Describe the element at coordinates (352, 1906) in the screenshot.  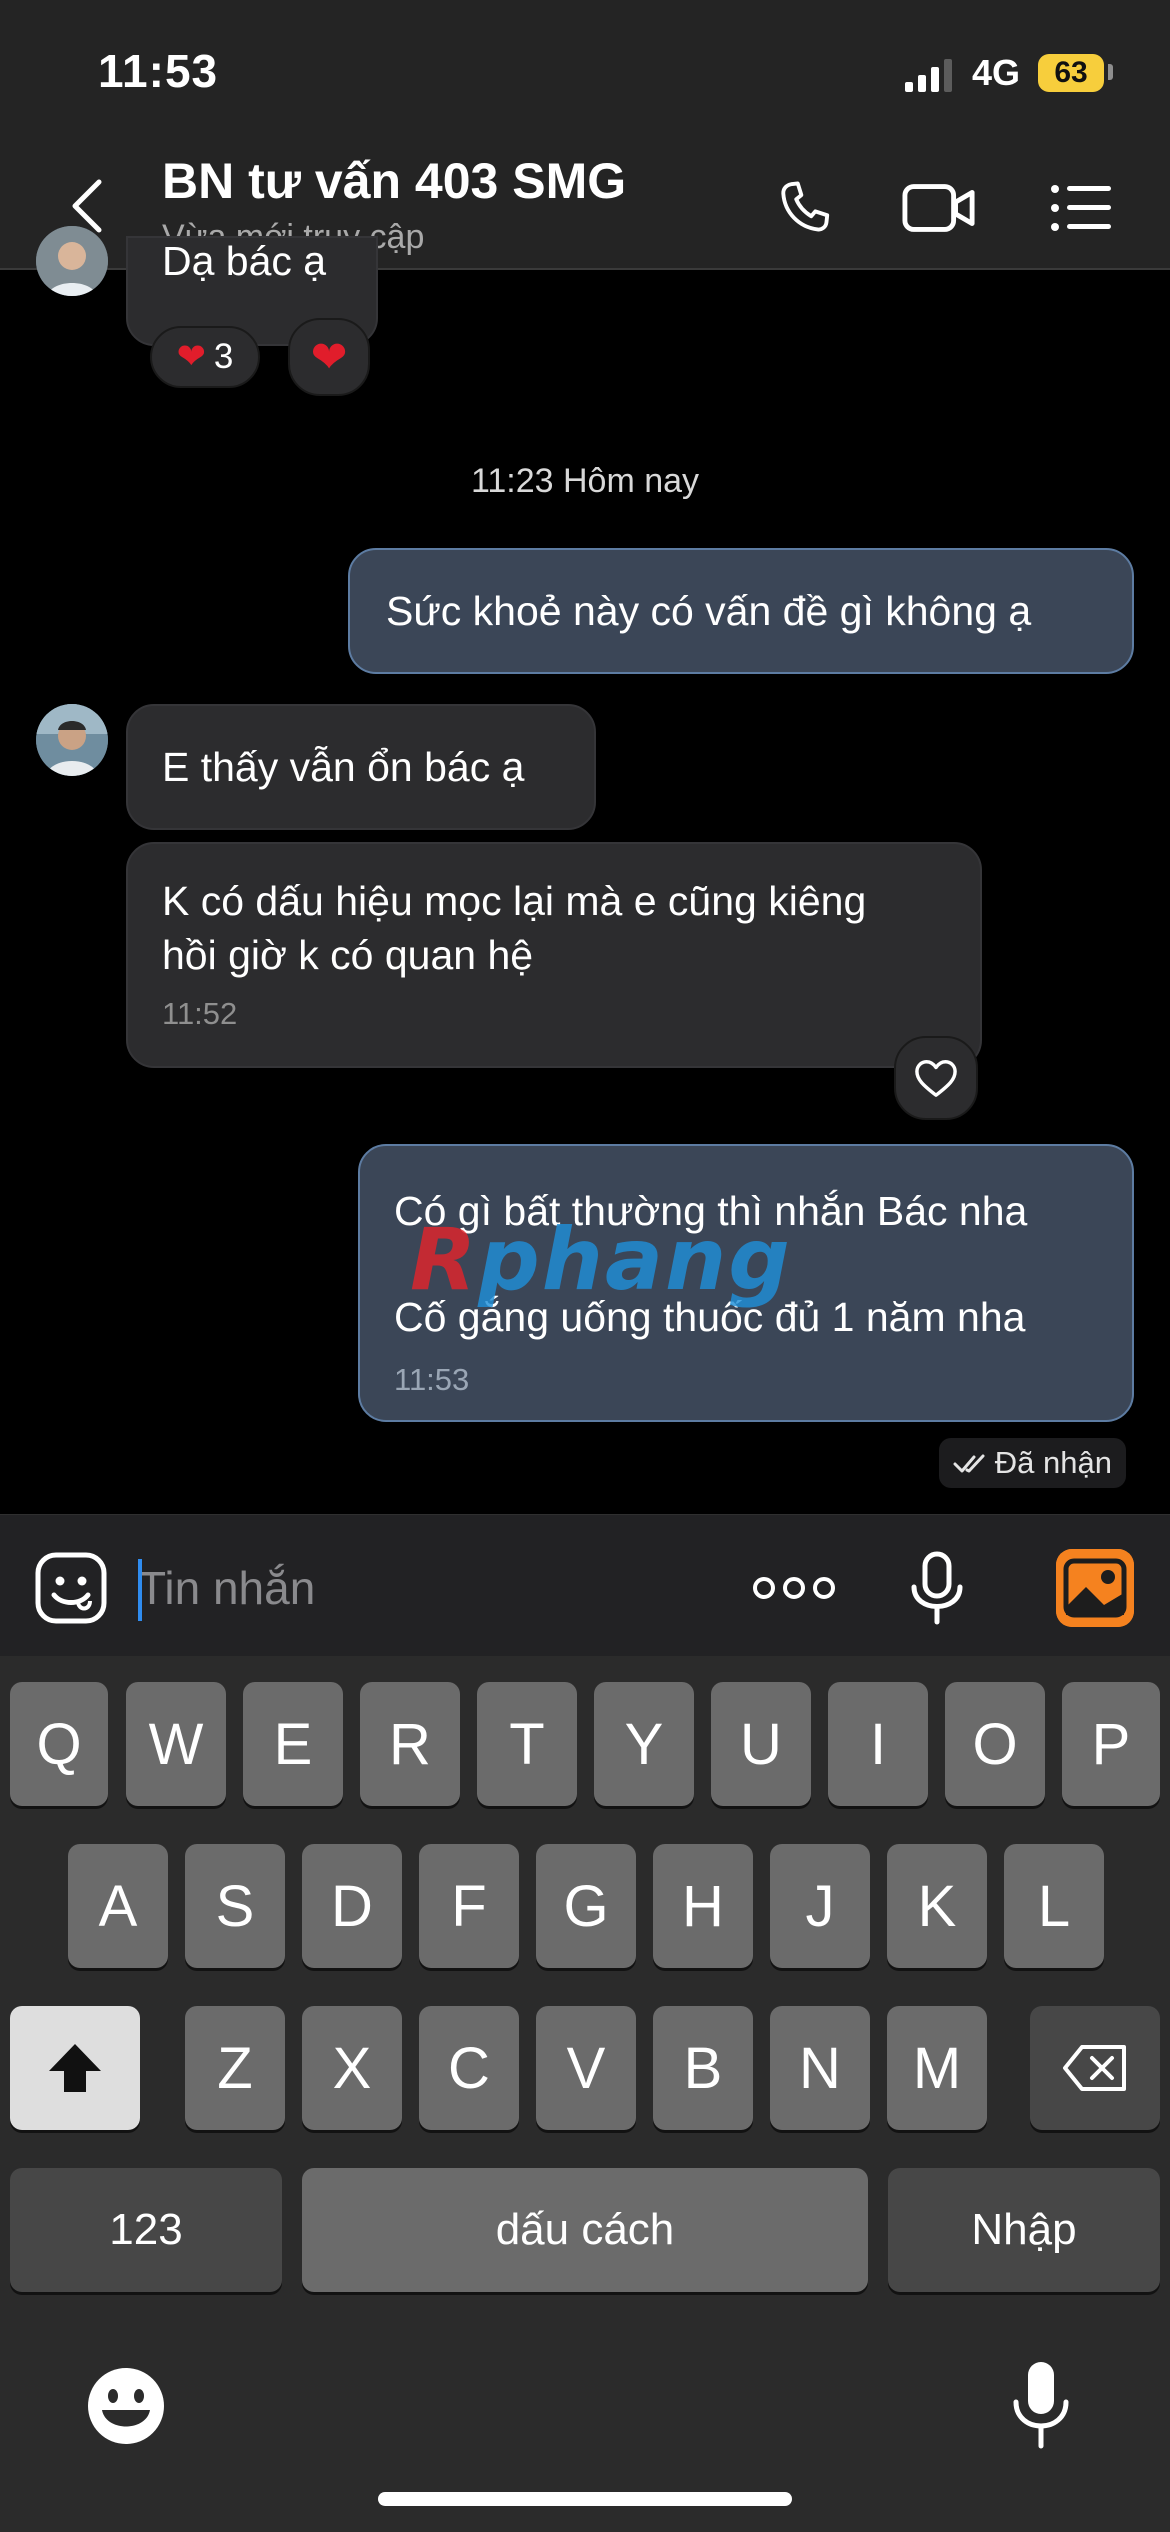
I see `key-d: D` at that location.